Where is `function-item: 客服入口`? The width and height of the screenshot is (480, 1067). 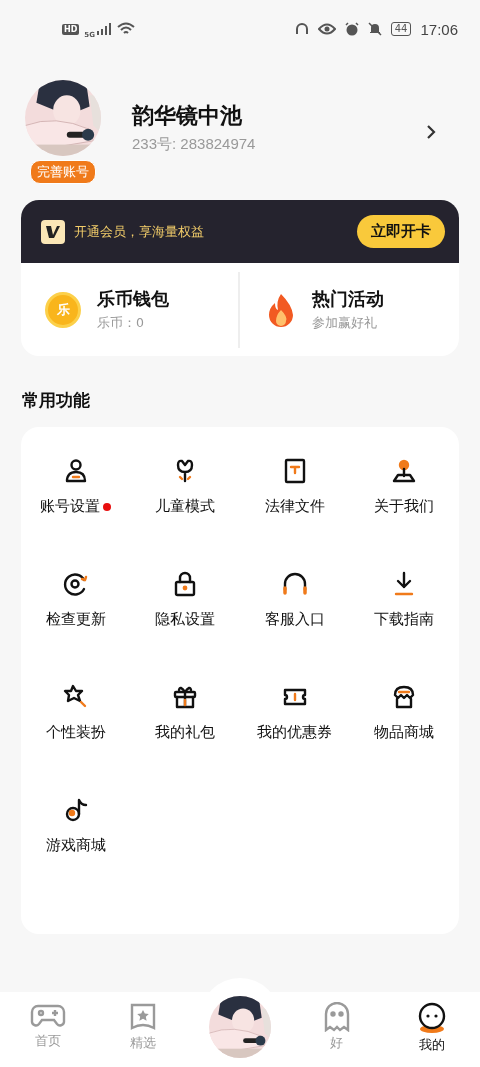 function-item: 客服入口 is located at coordinates (295, 626).